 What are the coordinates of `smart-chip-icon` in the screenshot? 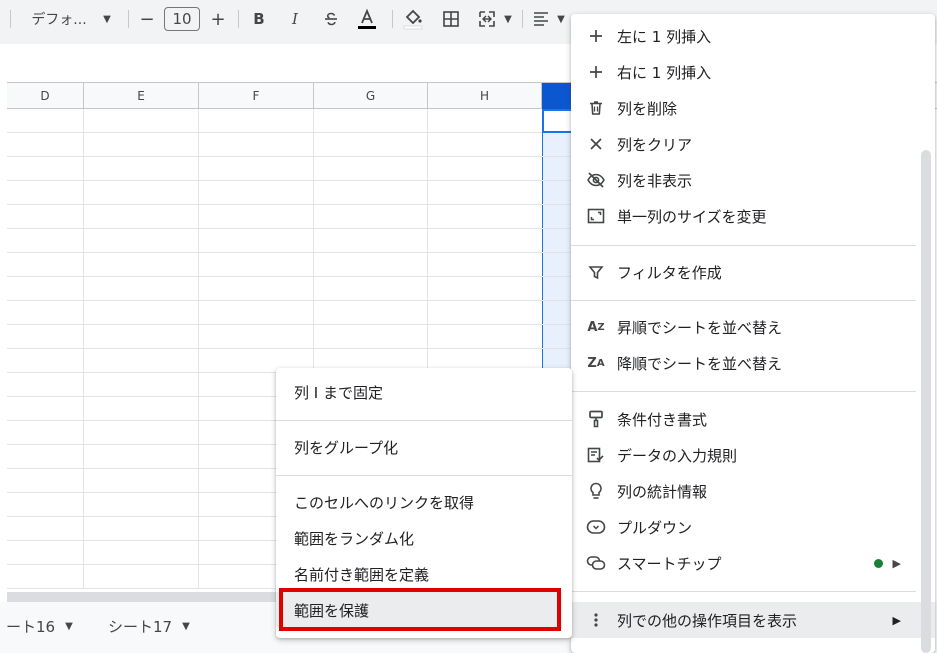 It's located at (596, 563).